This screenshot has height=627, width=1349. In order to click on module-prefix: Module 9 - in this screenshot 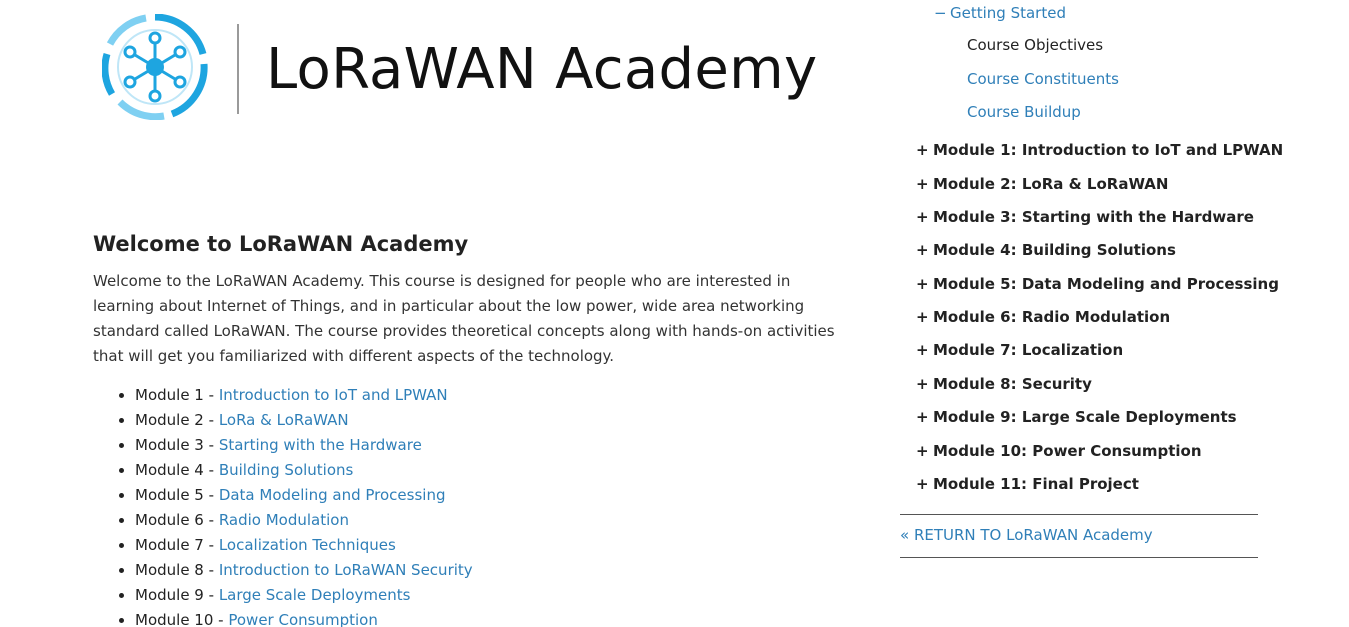, I will do `click(177, 595)`.